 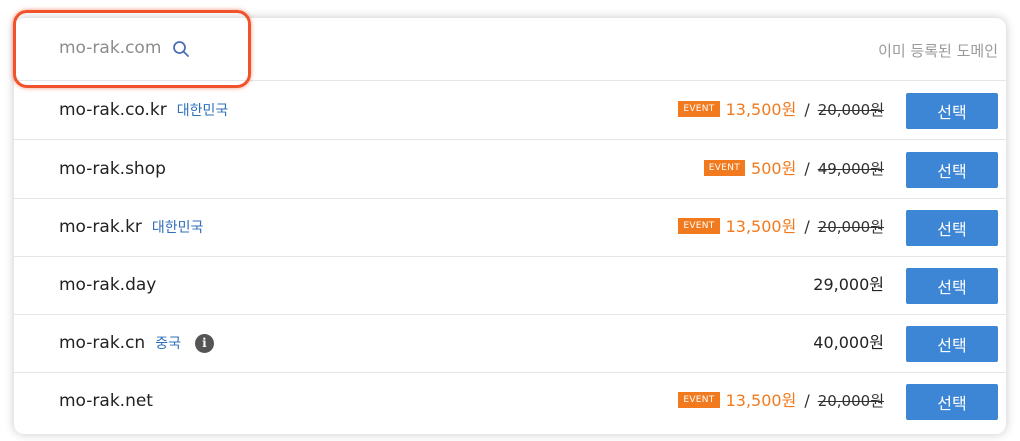 I want to click on domain-name: mo-rak.kr, so click(x=100, y=227).